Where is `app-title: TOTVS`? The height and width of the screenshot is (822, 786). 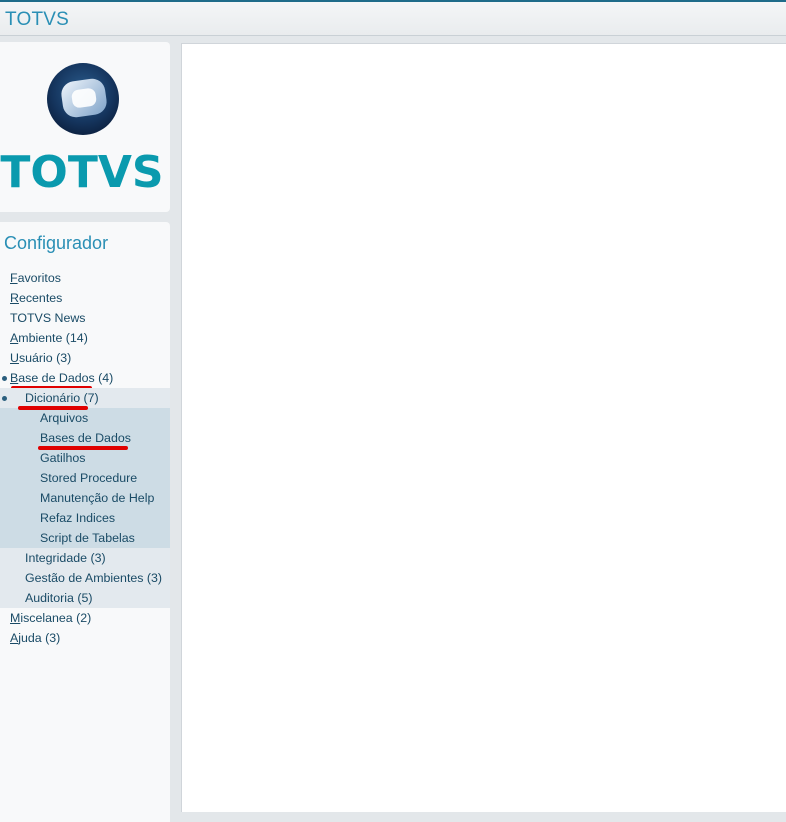 app-title: TOTVS is located at coordinates (37, 19).